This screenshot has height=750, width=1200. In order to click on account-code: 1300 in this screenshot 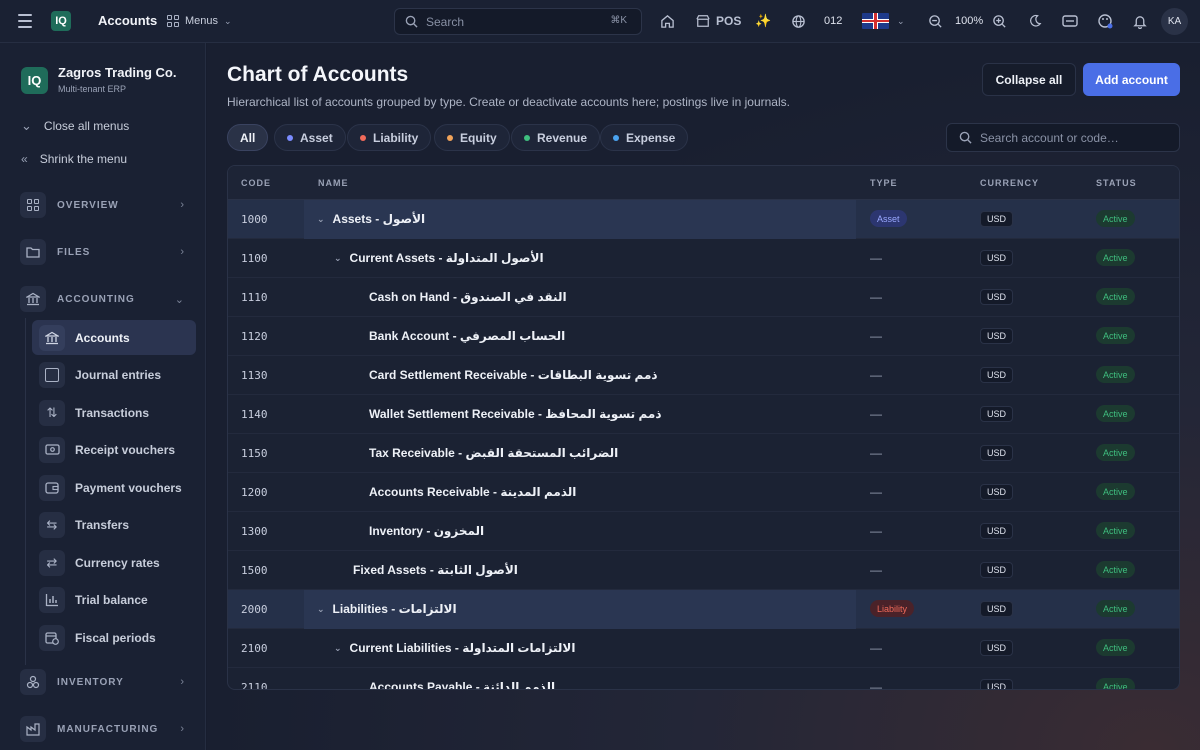, I will do `click(254, 531)`.